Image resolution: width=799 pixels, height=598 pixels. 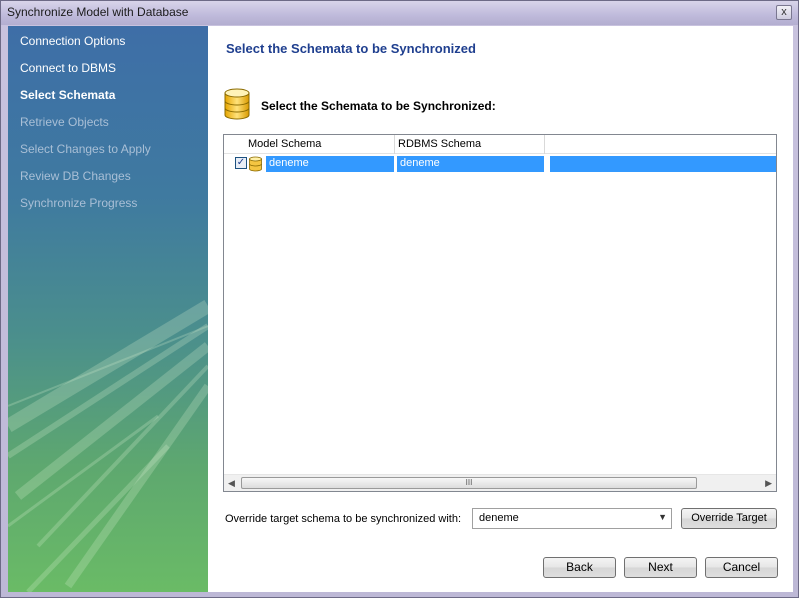 What do you see at coordinates (284, 144) in the screenshot?
I see `column-header-model-schema: Model Schema` at bounding box center [284, 144].